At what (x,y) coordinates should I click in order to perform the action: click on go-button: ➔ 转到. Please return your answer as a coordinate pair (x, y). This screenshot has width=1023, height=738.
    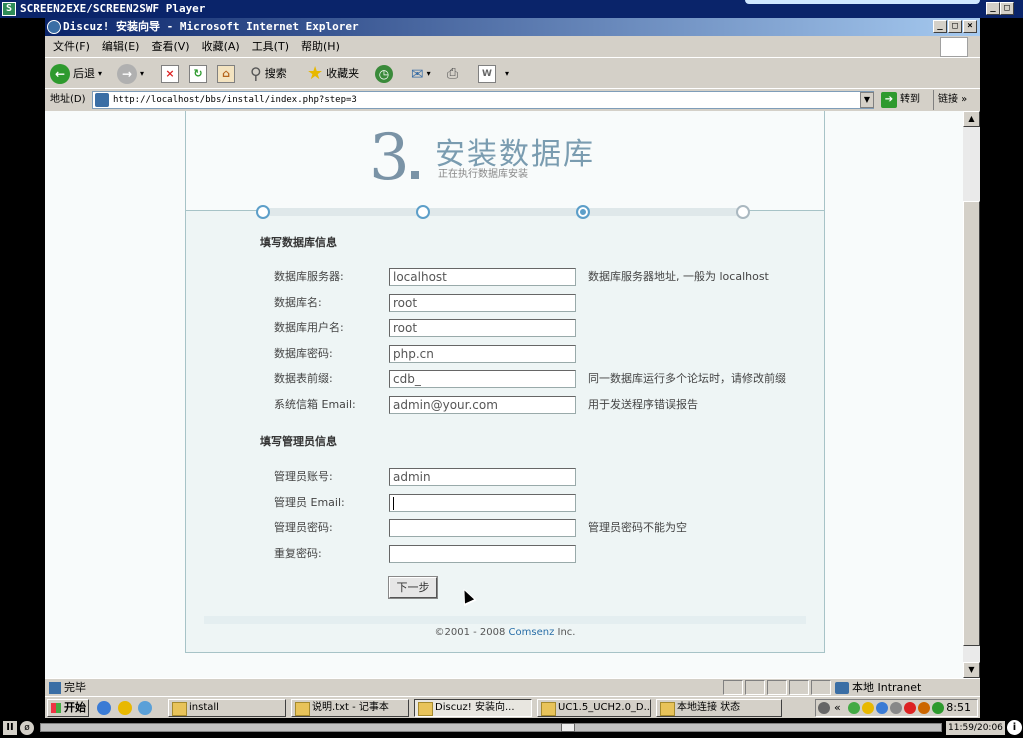
    Looking at the image, I should click on (900, 100).